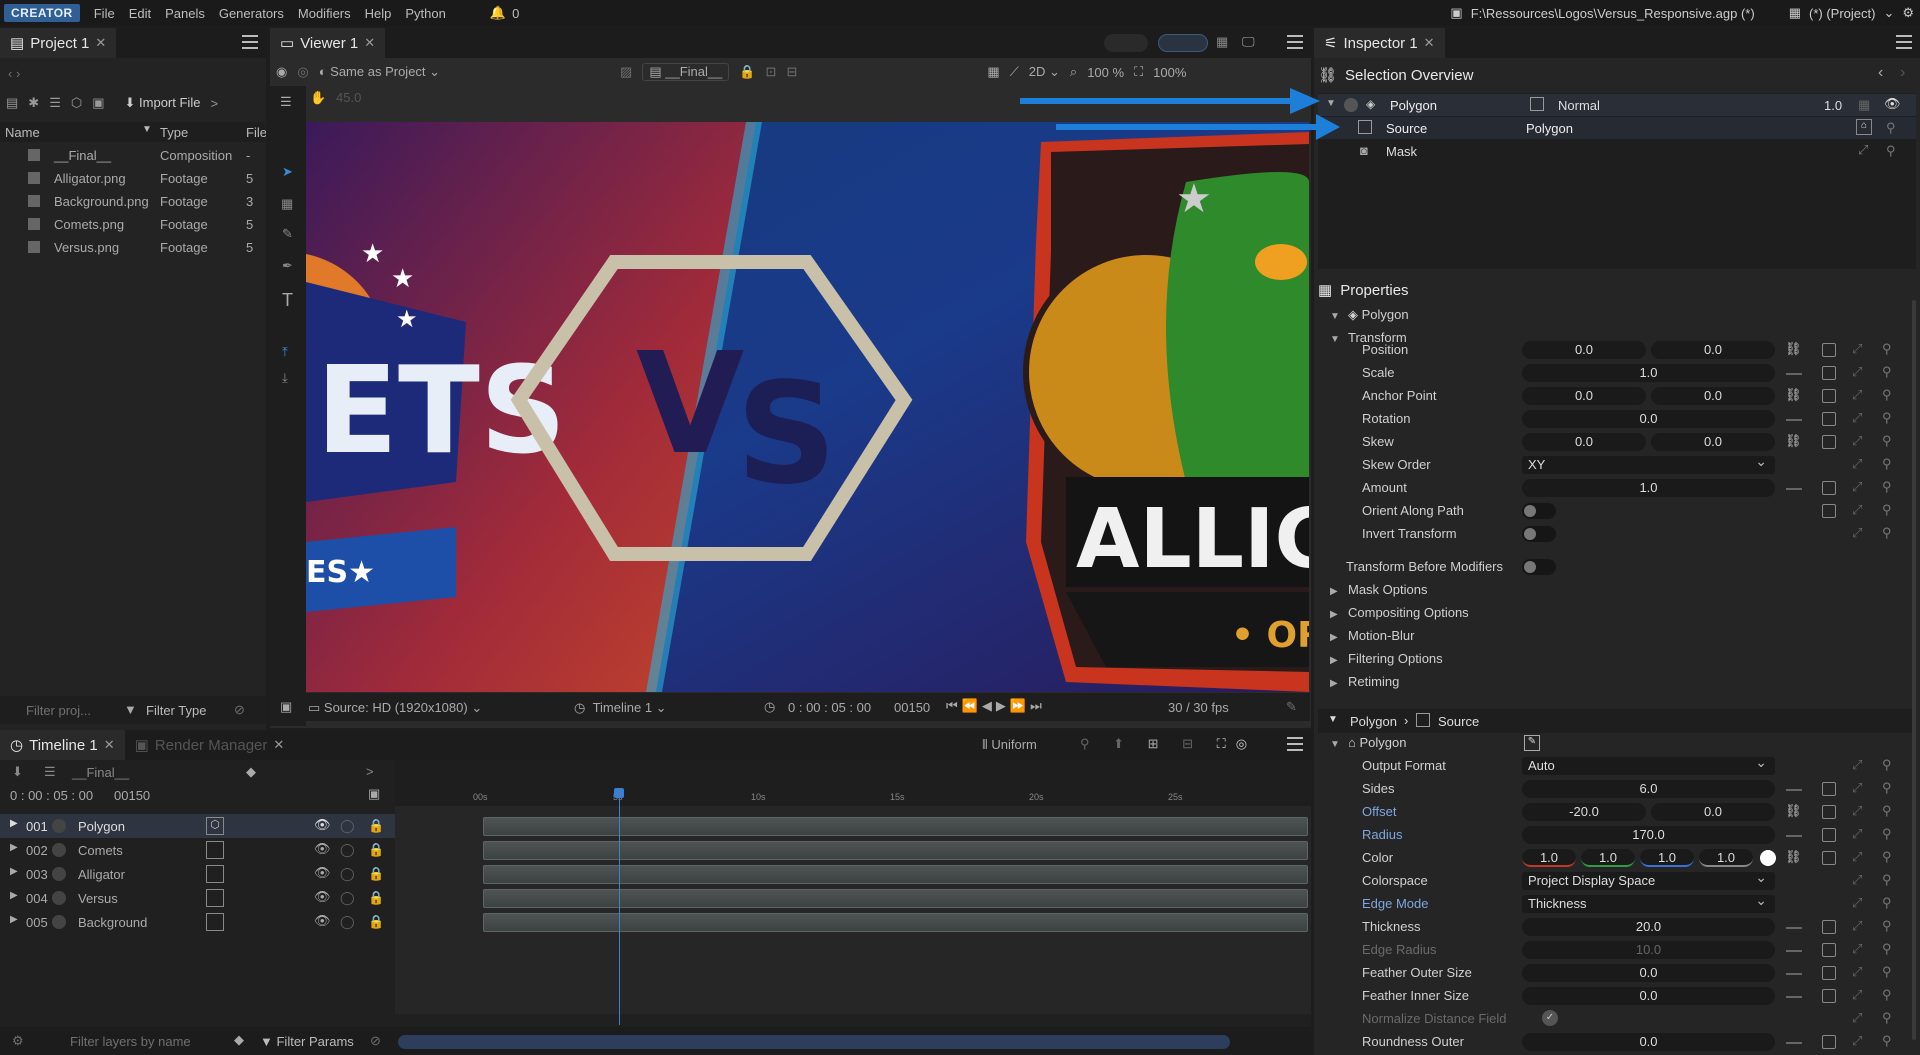 The width and height of the screenshot is (1920, 1055). I want to click on fit-icon: ⛶, so click(1138, 72).